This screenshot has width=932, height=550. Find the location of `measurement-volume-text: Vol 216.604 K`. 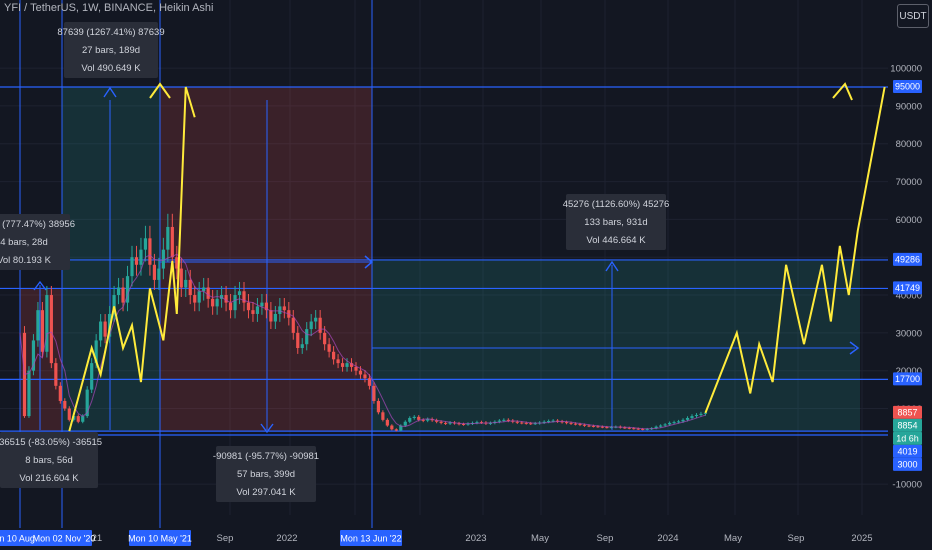

measurement-volume-text: Vol 216.604 K is located at coordinates (49, 478).